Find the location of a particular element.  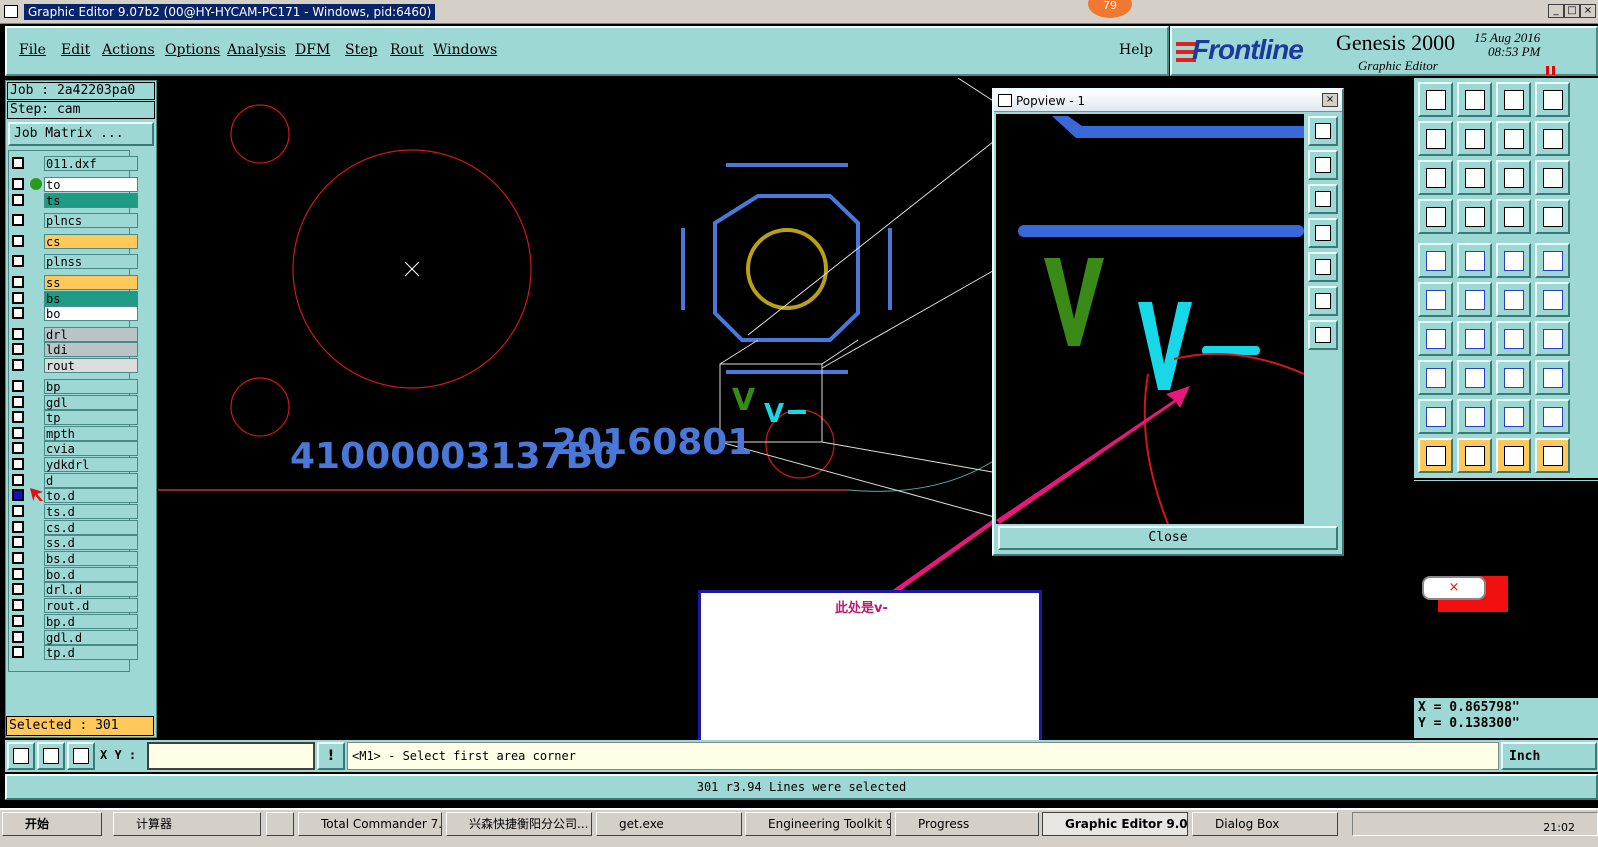

layer-row-cvia: cvia is located at coordinates (75, 448).